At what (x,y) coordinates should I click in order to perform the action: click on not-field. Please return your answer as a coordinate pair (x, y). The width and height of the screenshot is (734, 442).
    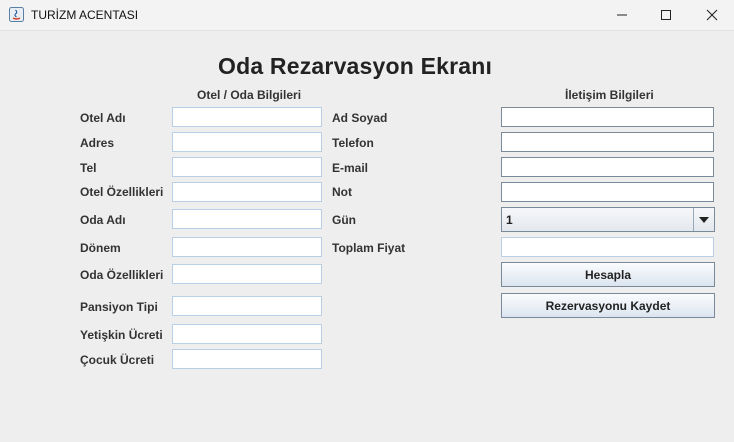
    Looking at the image, I should click on (607, 192).